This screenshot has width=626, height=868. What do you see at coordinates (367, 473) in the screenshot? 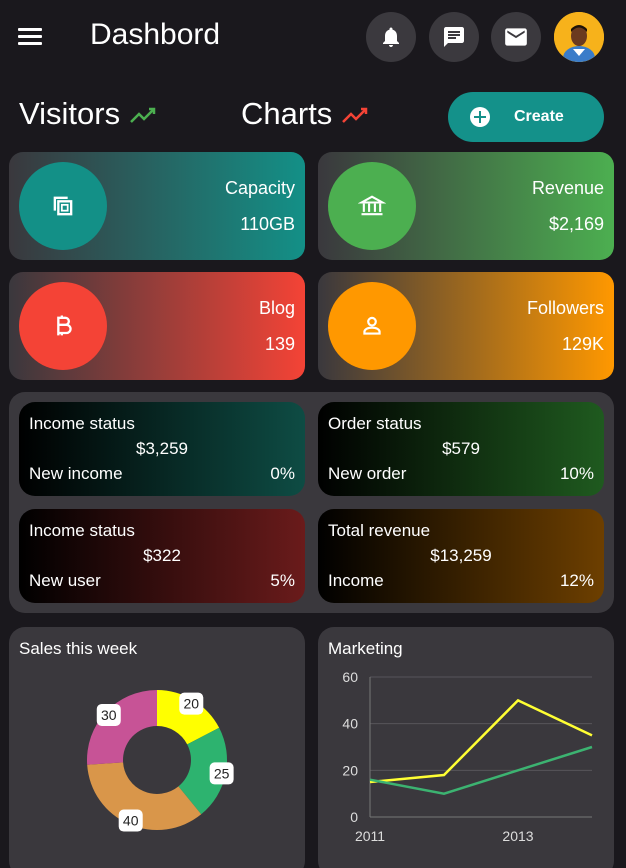
I see `status-subtitle: New order` at bounding box center [367, 473].